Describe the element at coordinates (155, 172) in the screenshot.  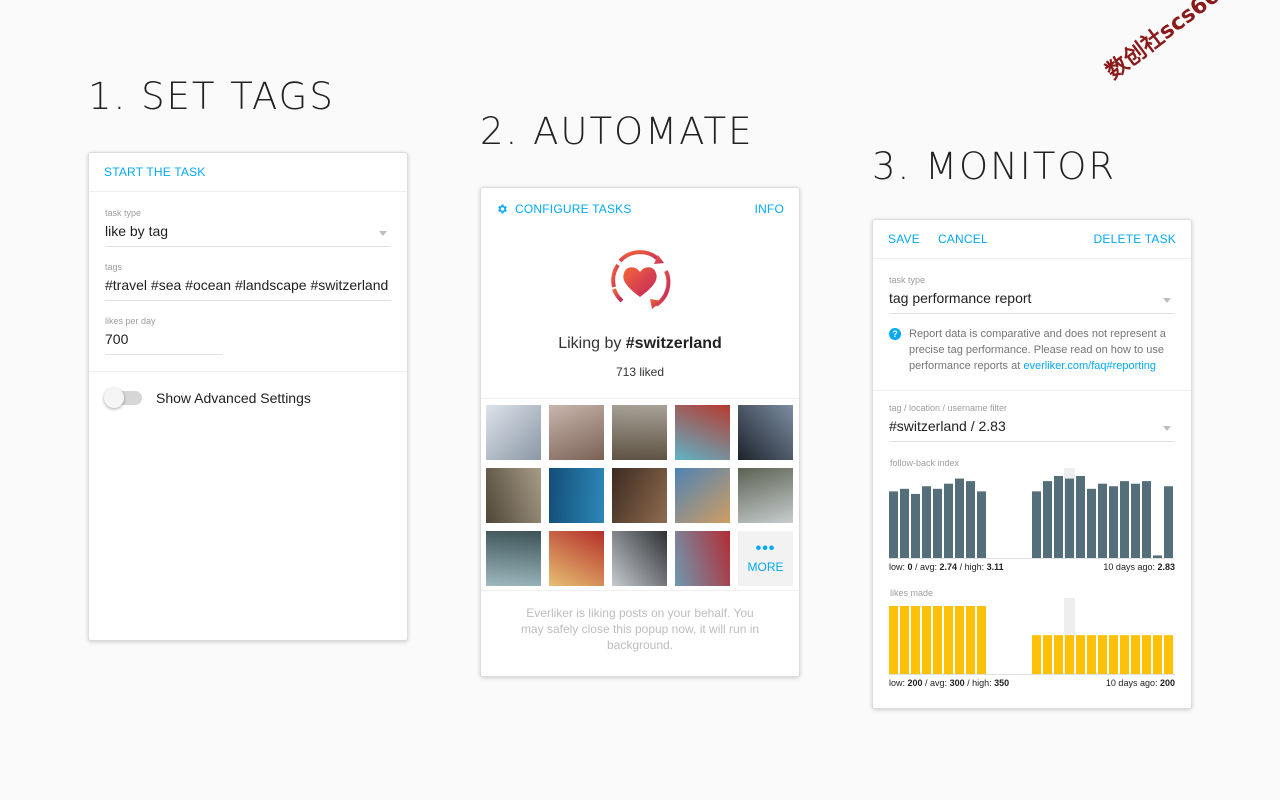
I see `start-task-link: START THE TASK` at that location.